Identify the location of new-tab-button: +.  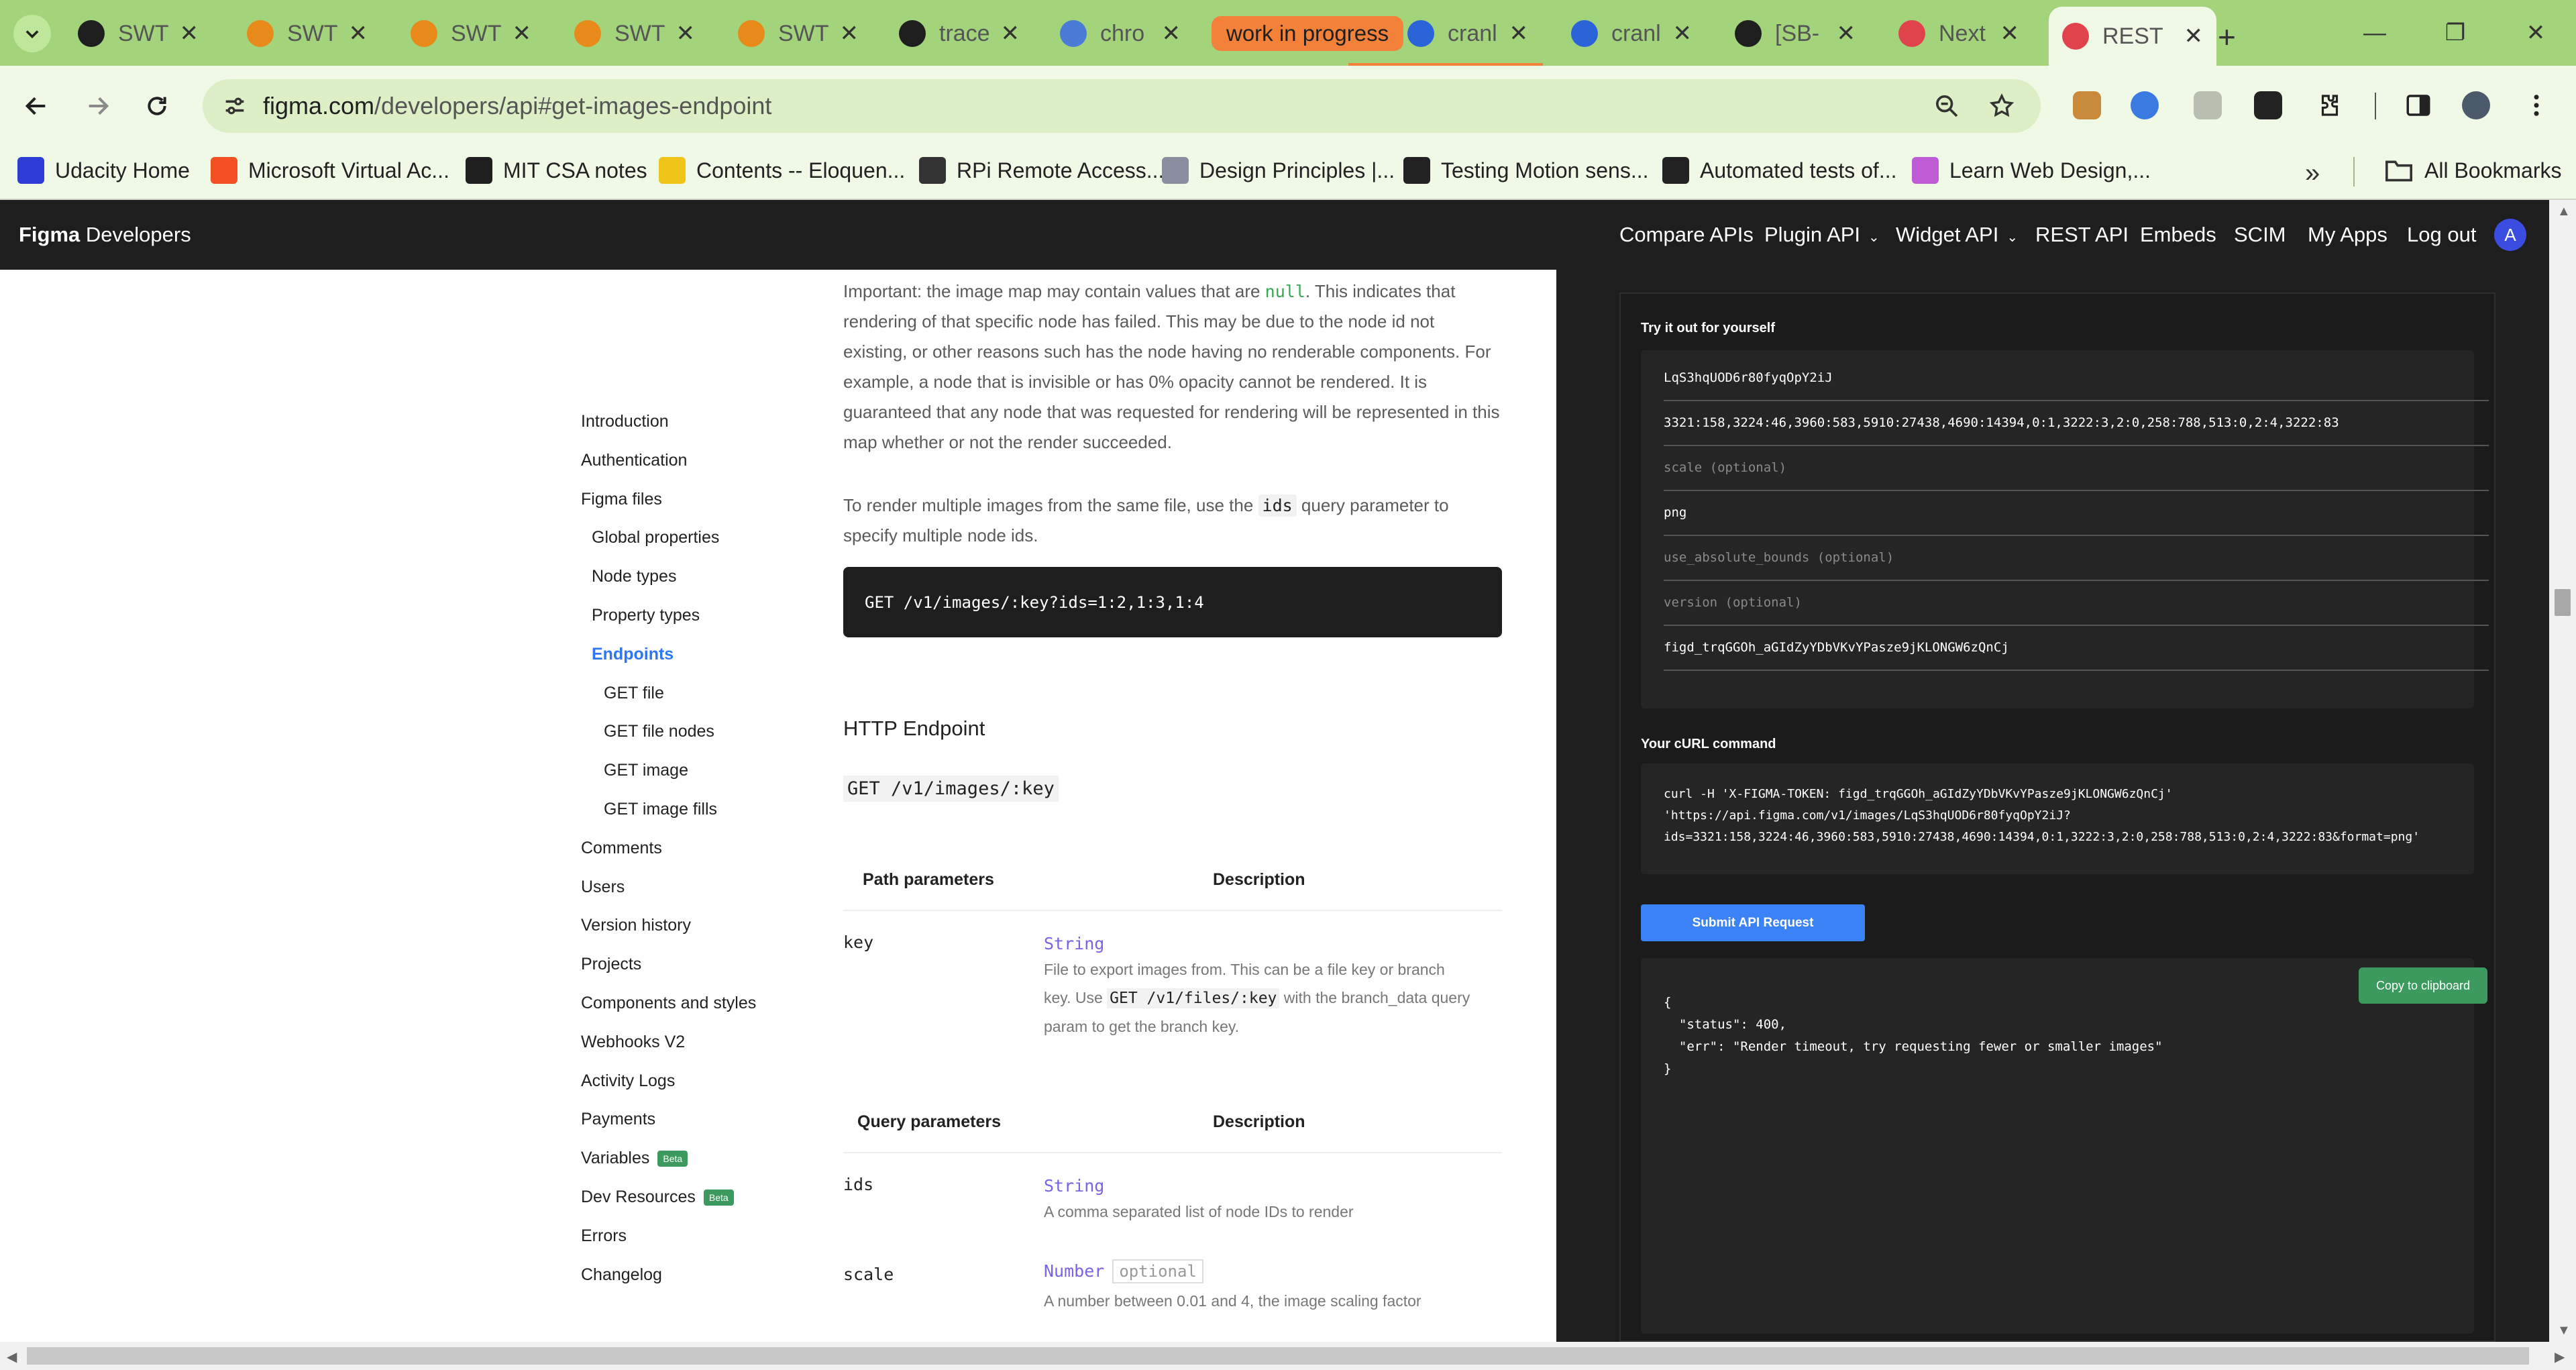
(2227, 37).